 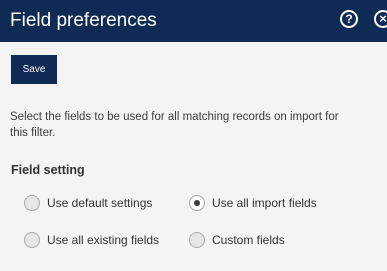 I want to click on save-button: Save, so click(x=34, y=69).